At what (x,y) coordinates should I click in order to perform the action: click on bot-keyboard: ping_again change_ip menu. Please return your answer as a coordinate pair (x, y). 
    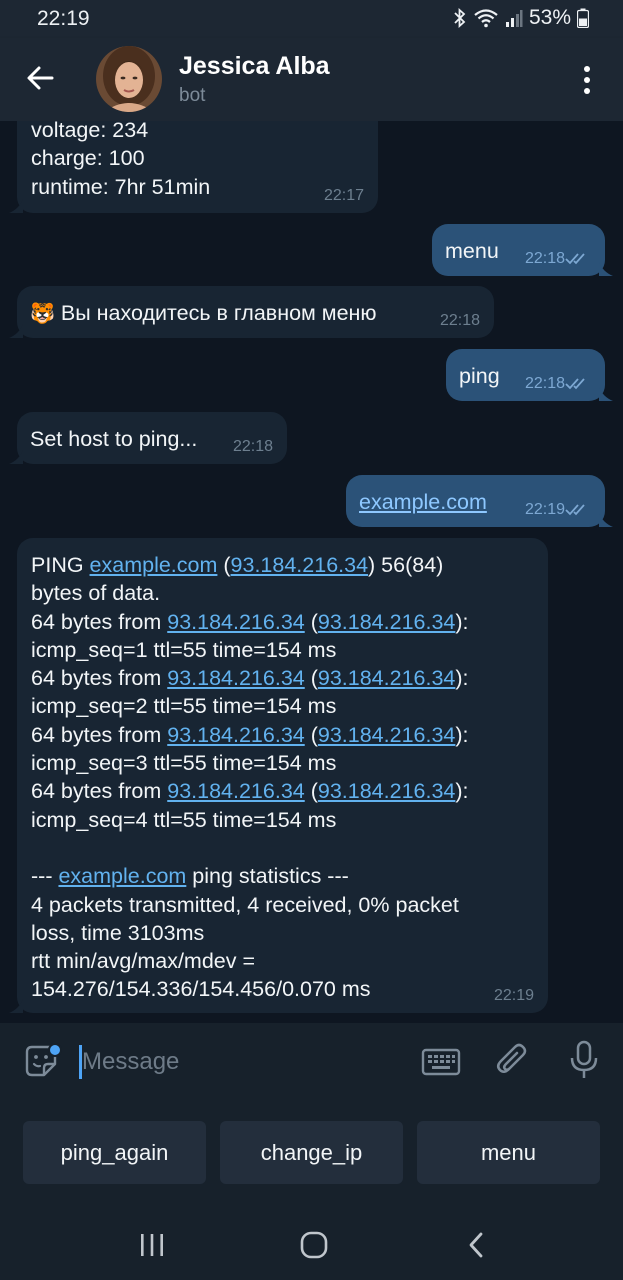
    Looking at the image, I should click on (311, 1153).